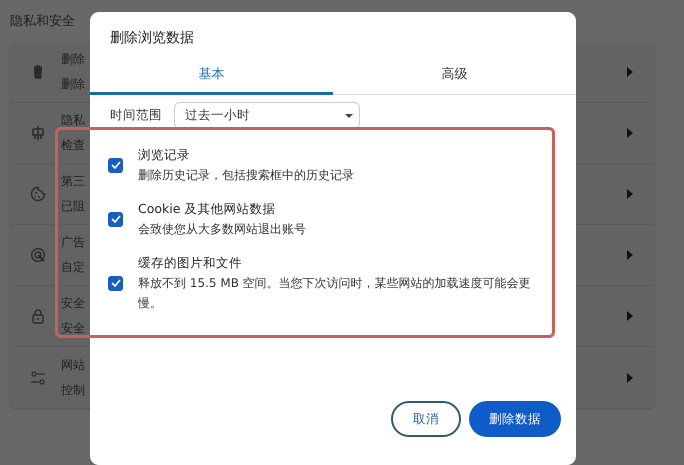 The image size is (684, 465). Describe the element at coordinates (190, 263) in the screenshot. I see `option-title: 缓存的图片和文件` at that location.